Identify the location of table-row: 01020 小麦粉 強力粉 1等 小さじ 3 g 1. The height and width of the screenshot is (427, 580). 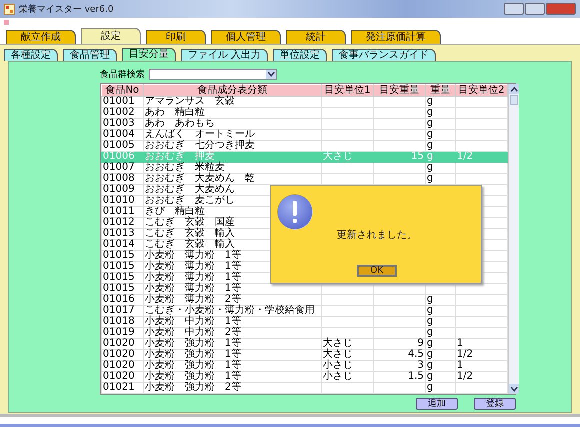
(305, 366).